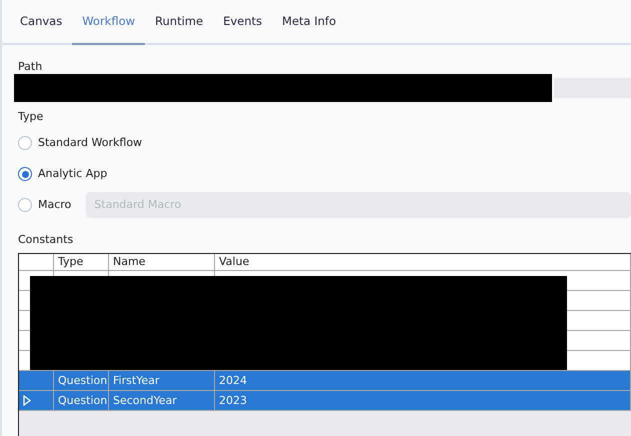  What do you see at coordinates (31, 67) in the screenshot?
I see `path-label: Path` at bounding box center [31, 67].